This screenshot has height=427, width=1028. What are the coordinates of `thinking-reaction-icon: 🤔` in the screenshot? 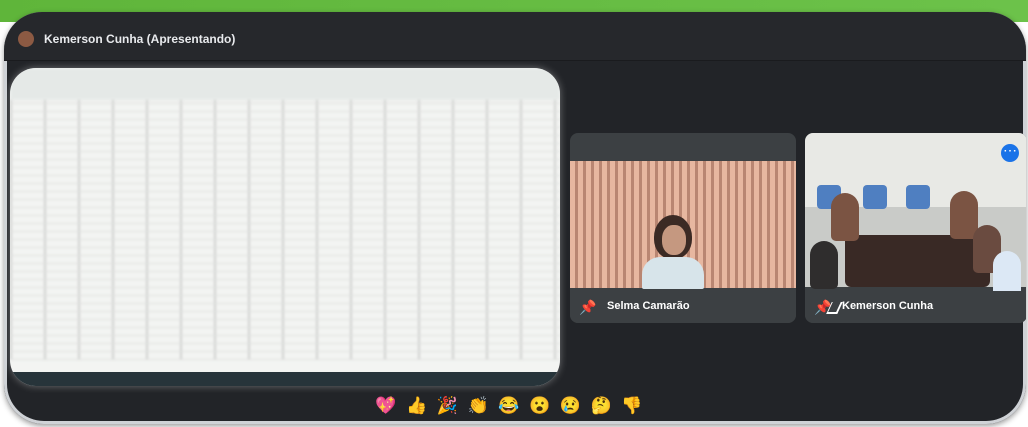 It's located at (601, 406).